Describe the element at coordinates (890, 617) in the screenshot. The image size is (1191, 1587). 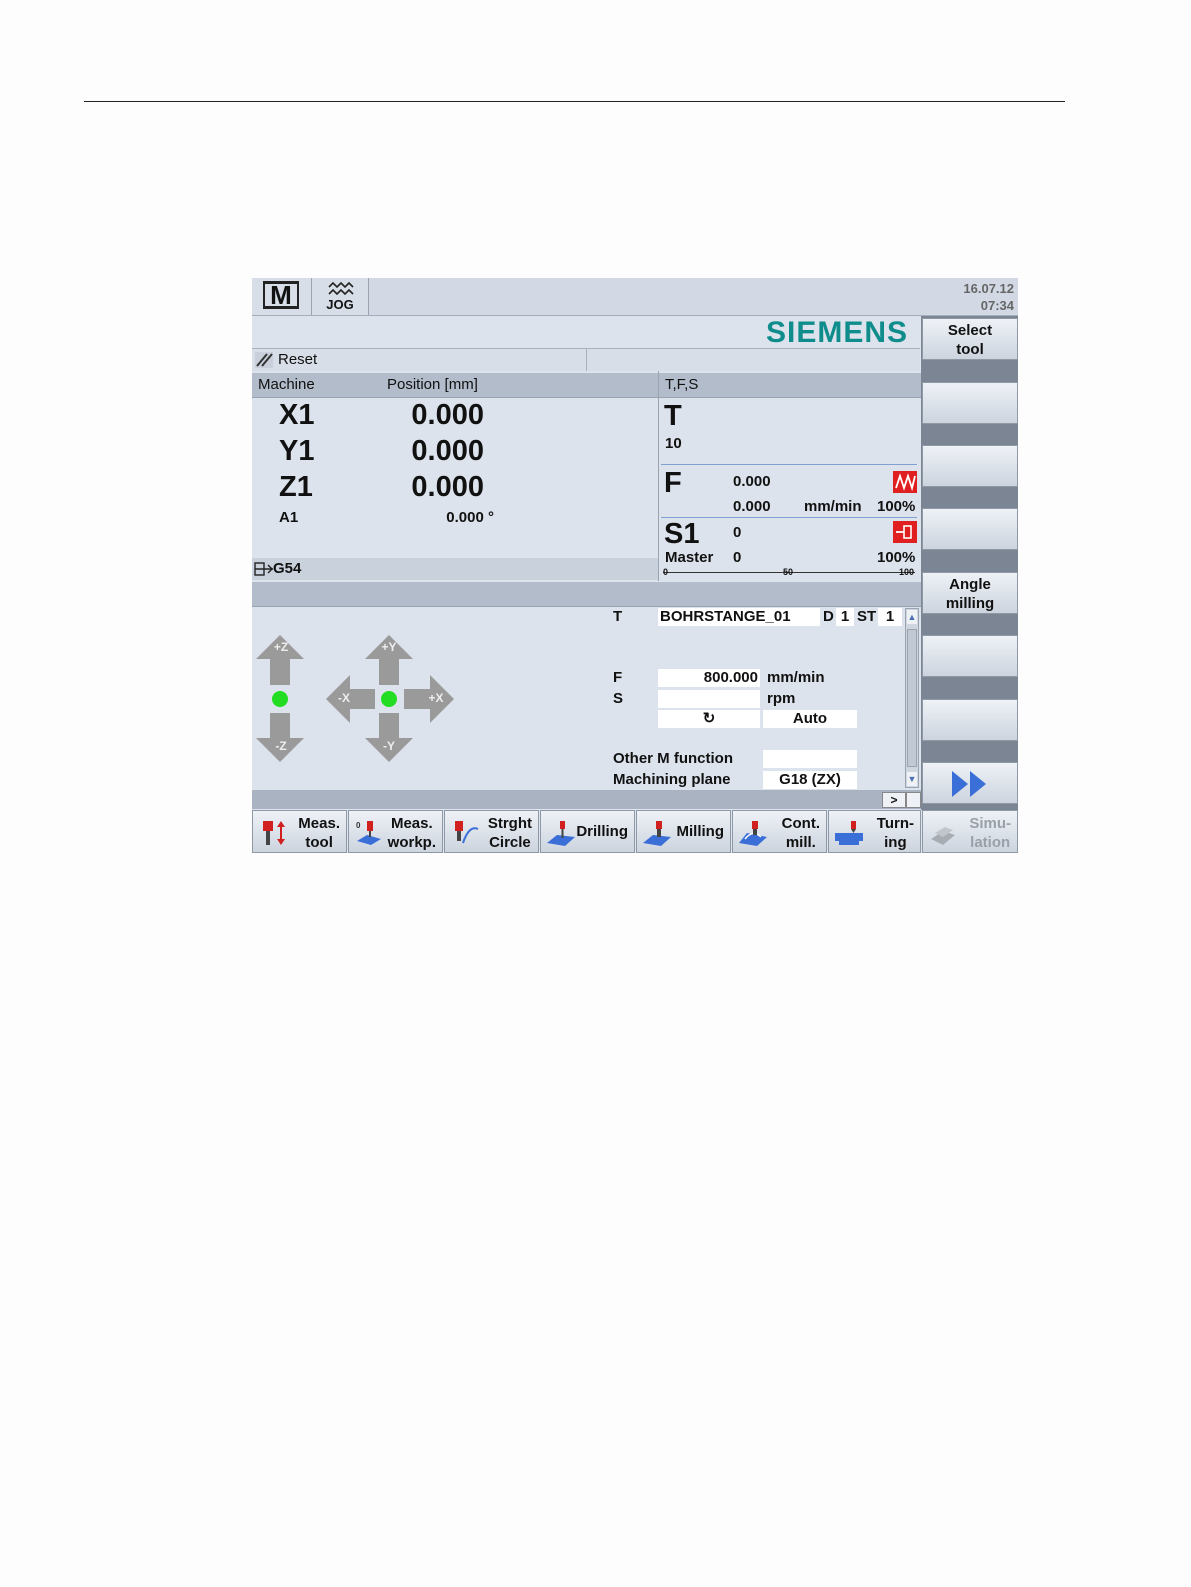
I see `st-value-field: 1` at that location.